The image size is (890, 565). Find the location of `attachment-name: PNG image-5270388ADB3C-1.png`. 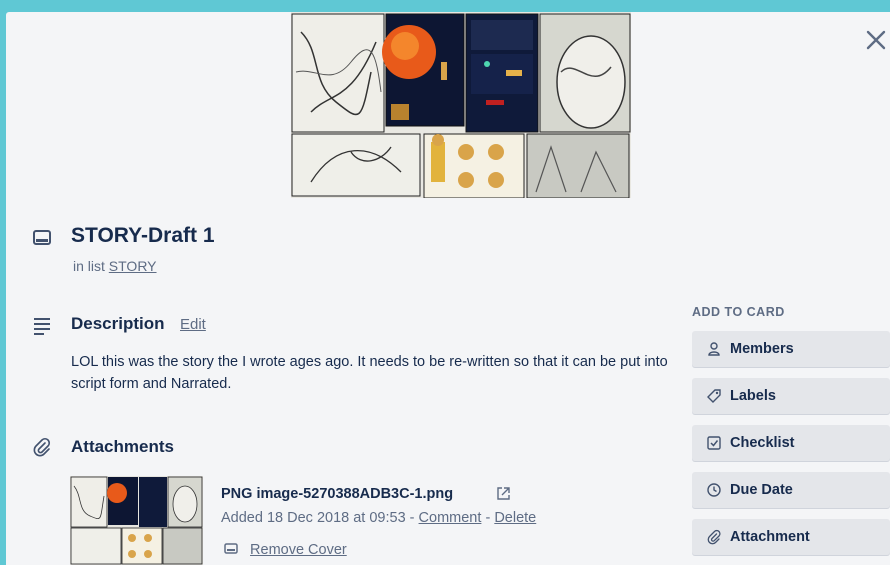

attachment-name: PNG image-5270388ADB3C-1.png is located at coordinates (337, 494).